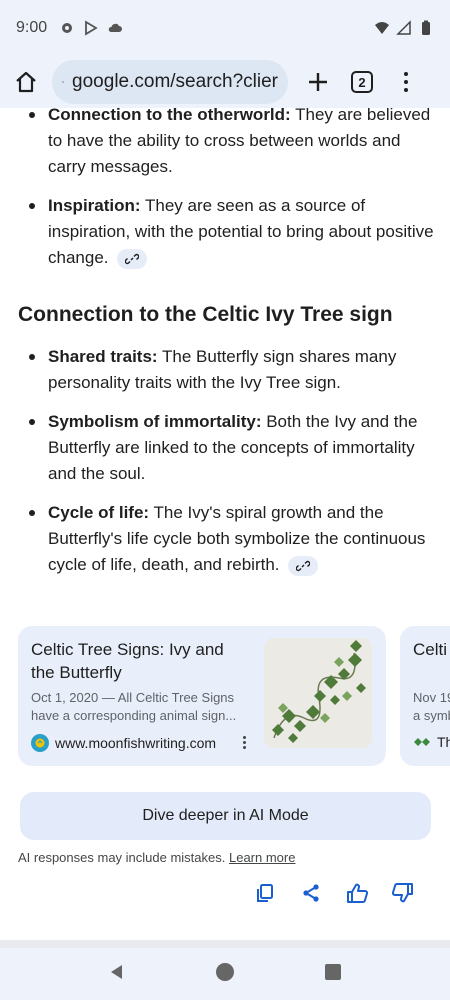 Image resolution: width=450 pixels, height=1000 pixels. I want to click on bullet-title: Connection to the otherworld:, so click(169, 116).